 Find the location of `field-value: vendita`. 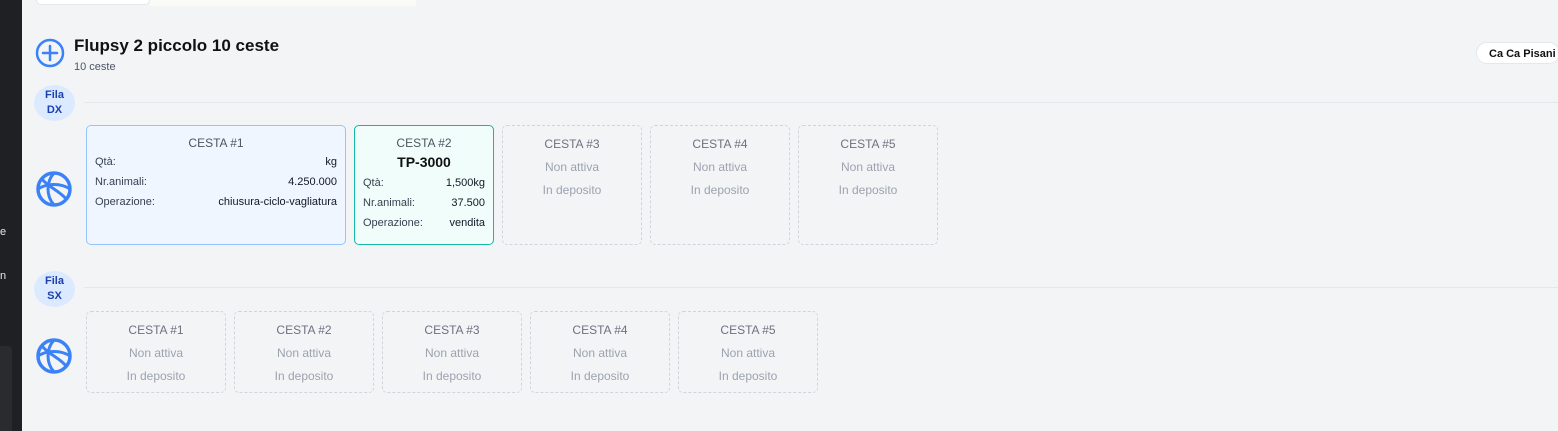

field-value: vendita is located at coordinates (467, 223).